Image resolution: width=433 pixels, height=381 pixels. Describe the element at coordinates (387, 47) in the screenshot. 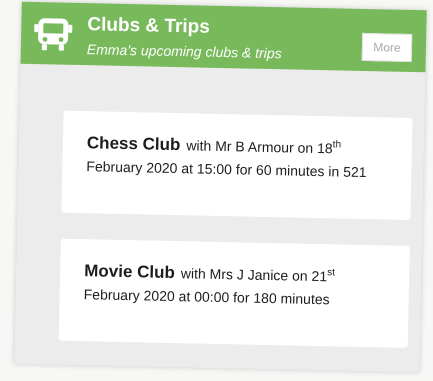

I see `more-button: More` at that location.